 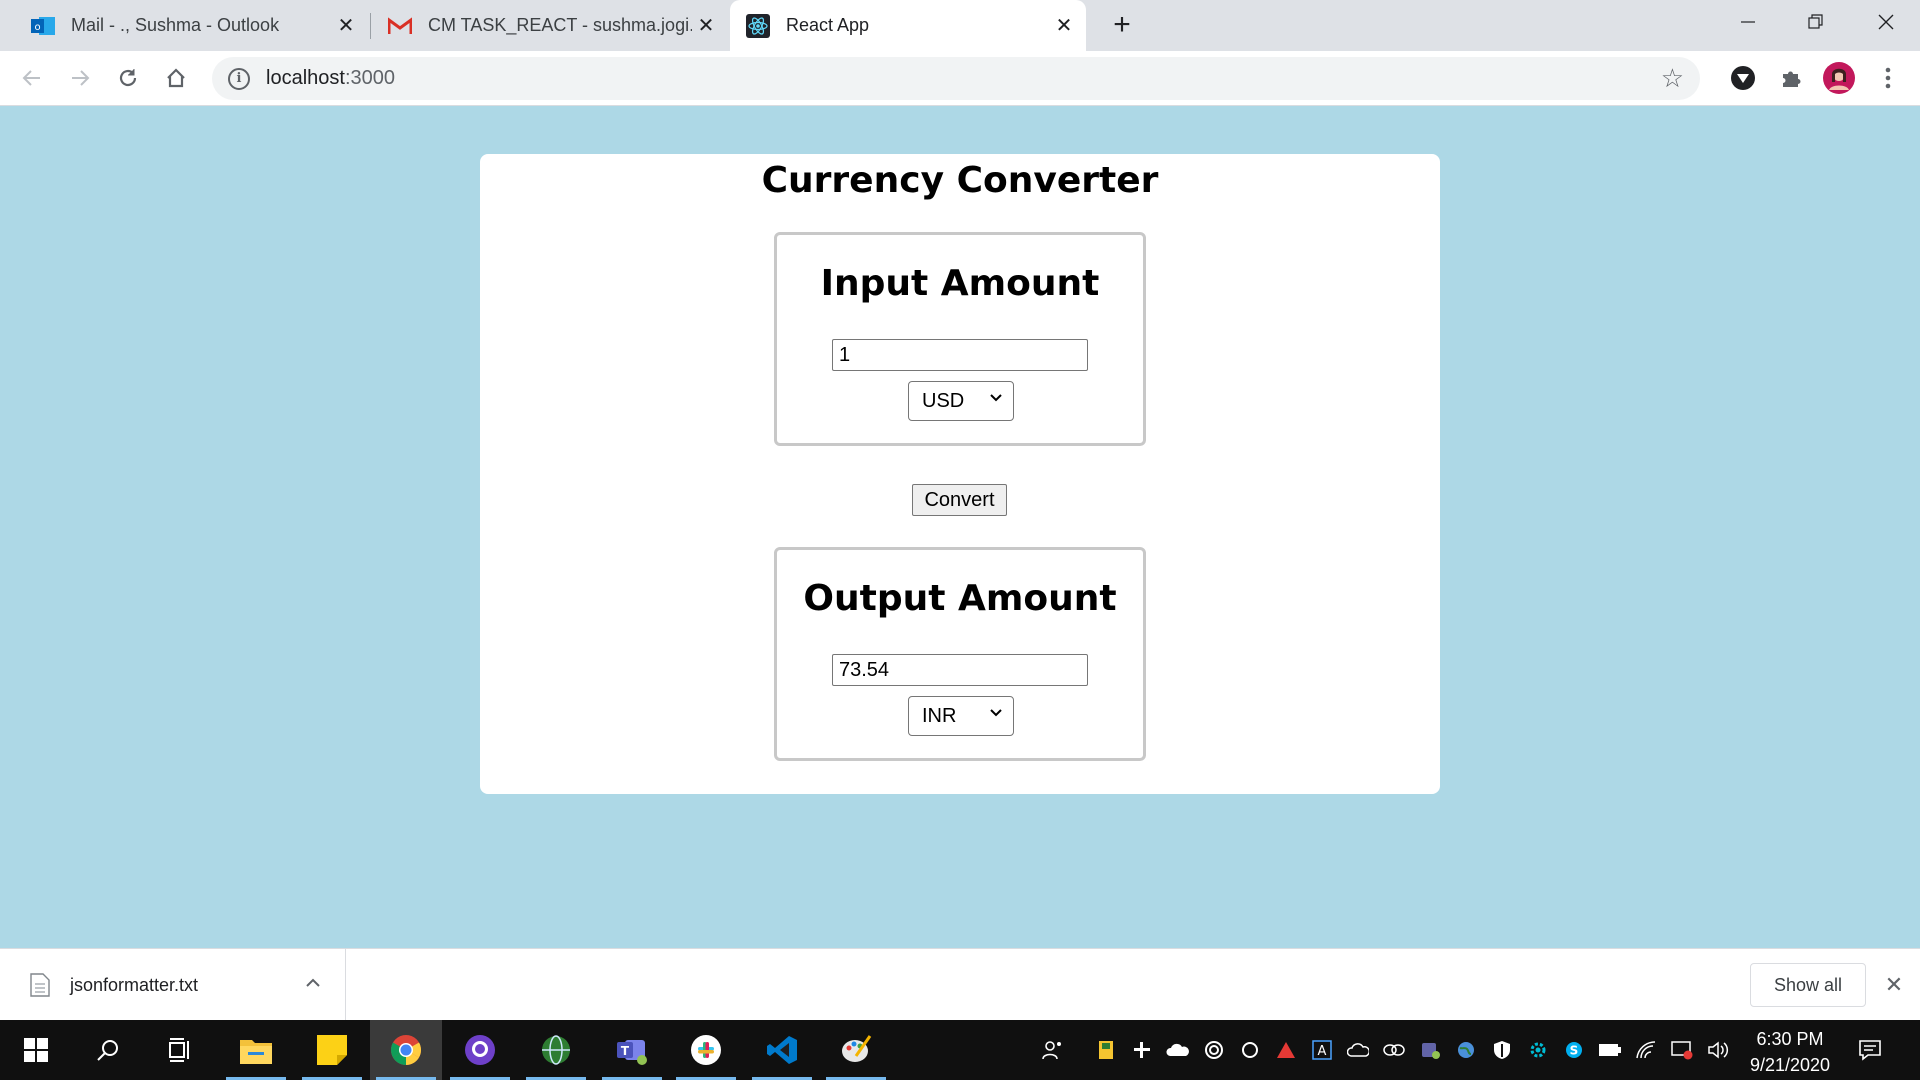 What do you see at coordinates (560, 25) in the screenshot?
I see `tab-title: CM TASK_REACT - sushma.jogi.1/` at bounding box center [560, 25].